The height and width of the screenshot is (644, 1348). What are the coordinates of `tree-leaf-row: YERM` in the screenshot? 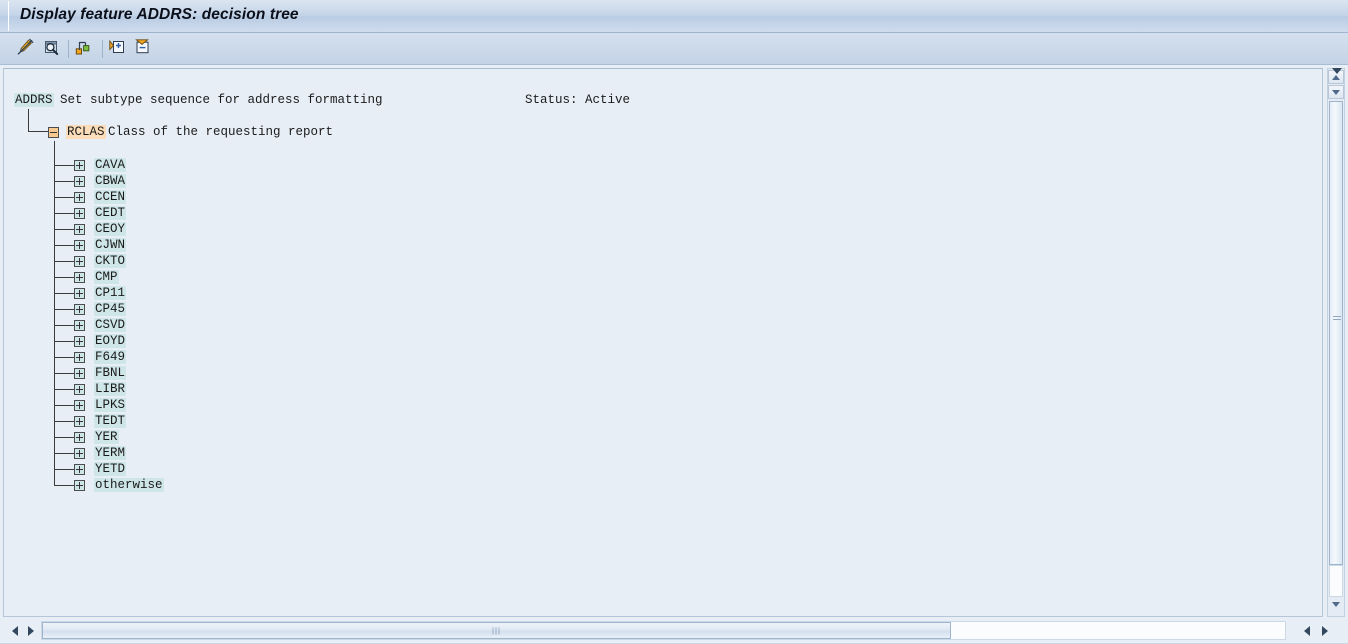 It's located at (663, 453).